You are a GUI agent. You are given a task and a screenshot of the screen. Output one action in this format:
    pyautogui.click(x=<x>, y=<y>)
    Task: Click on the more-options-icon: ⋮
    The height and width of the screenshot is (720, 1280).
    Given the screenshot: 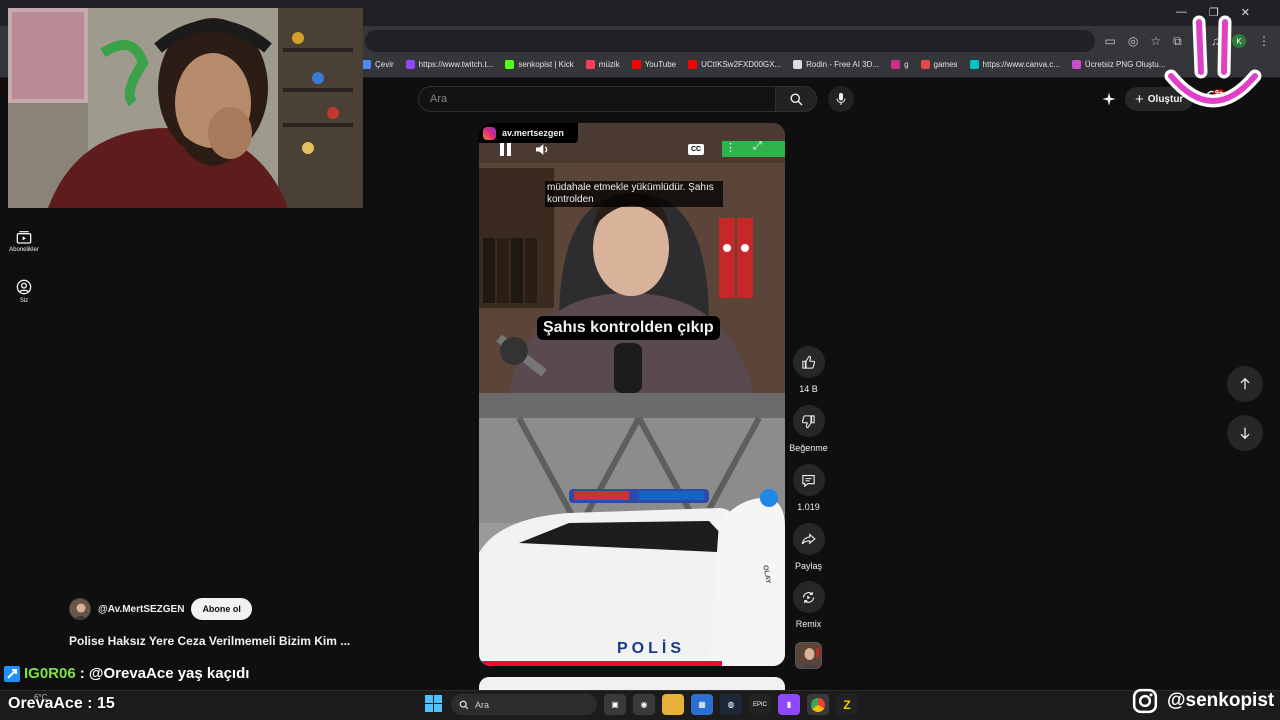 What is the action you would take?
    pyautogui.click(x=730, y=147)
    